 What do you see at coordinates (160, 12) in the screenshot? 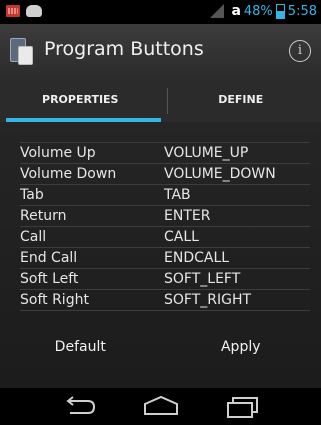
I see `status-bar: a 48% 5:58` at bounding box center [160, 12].